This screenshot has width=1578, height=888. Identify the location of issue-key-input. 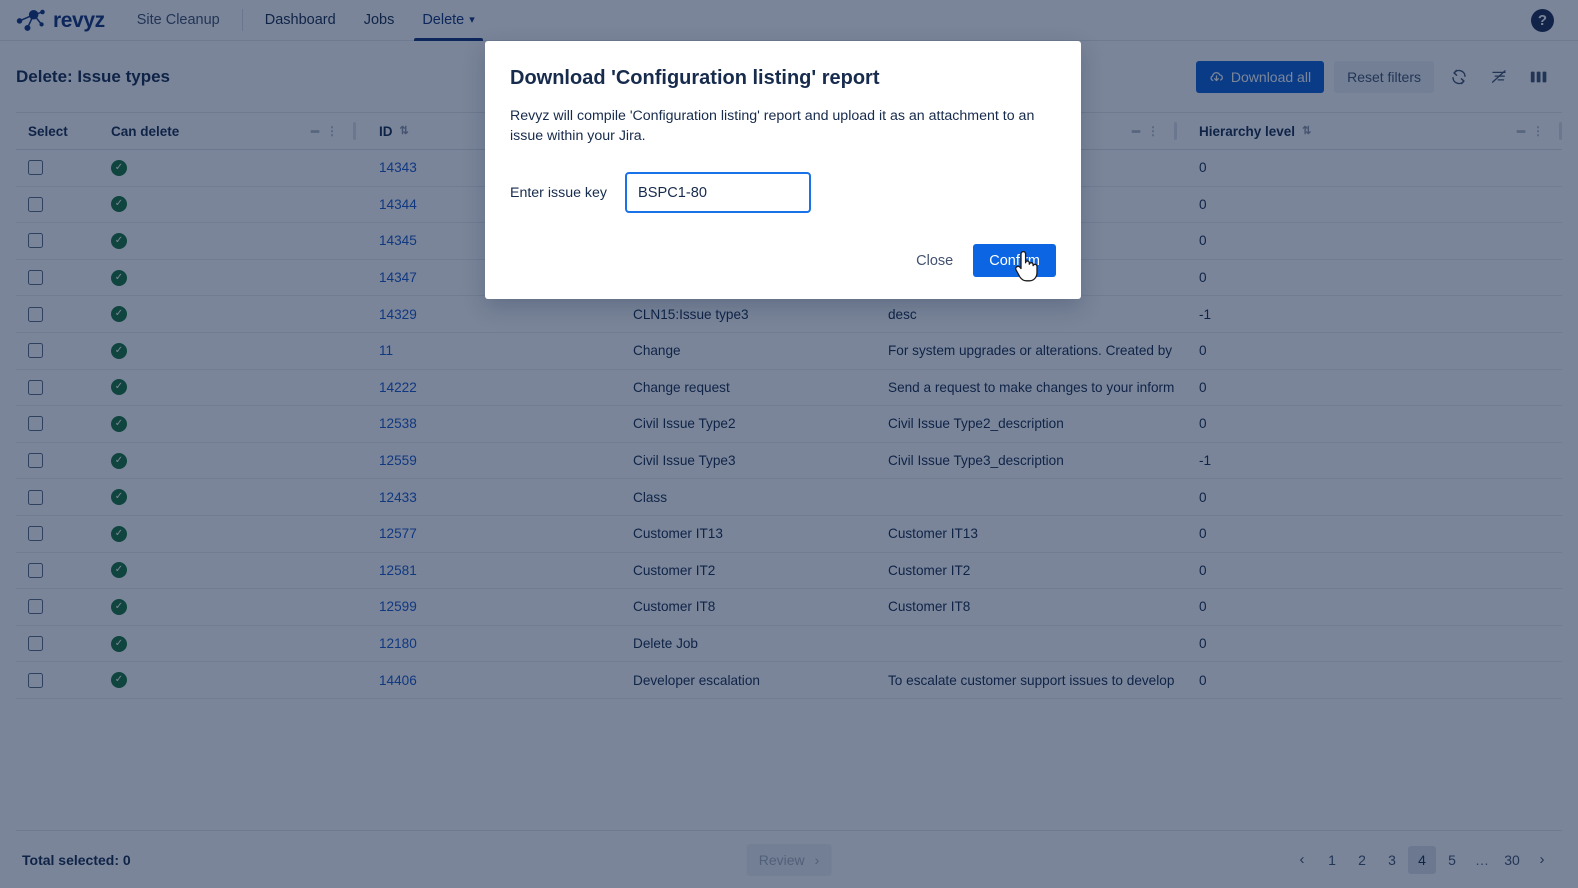
(718, 193).